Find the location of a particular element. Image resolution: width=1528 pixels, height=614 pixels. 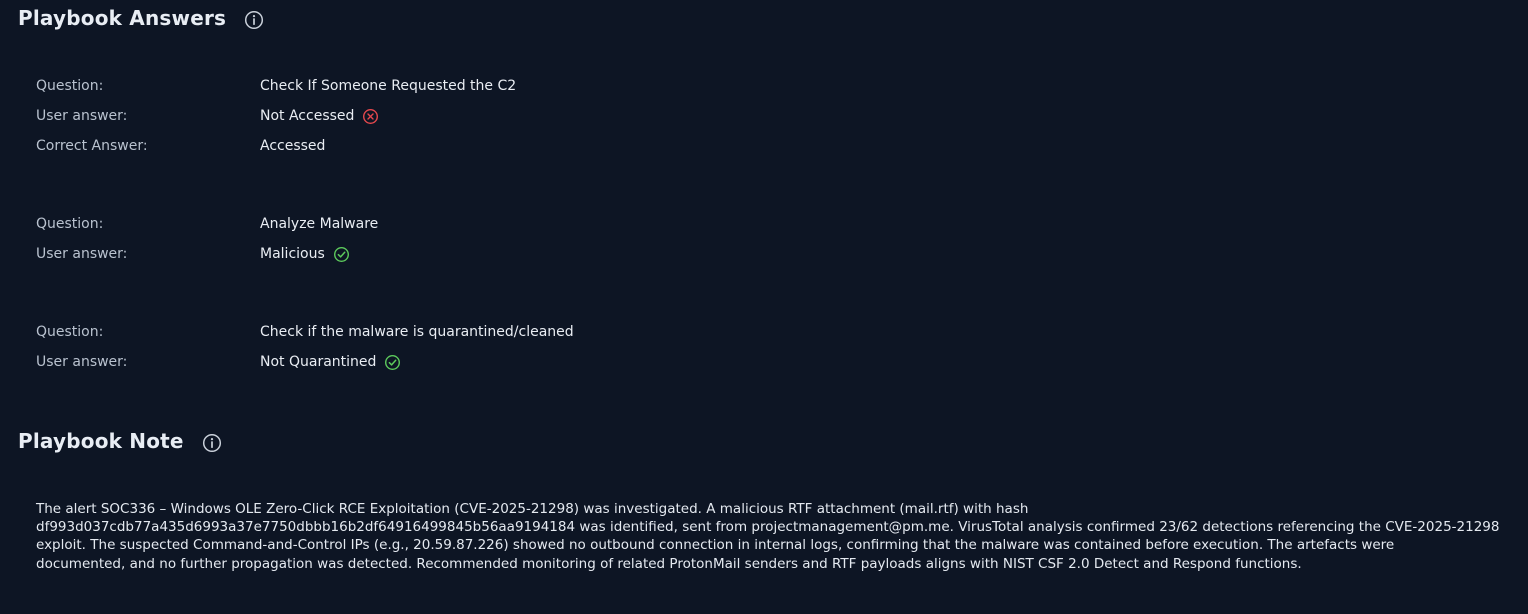

qa-3-user-answer-row: User answer: Not Quarantined is located at coordinates (218, 362).